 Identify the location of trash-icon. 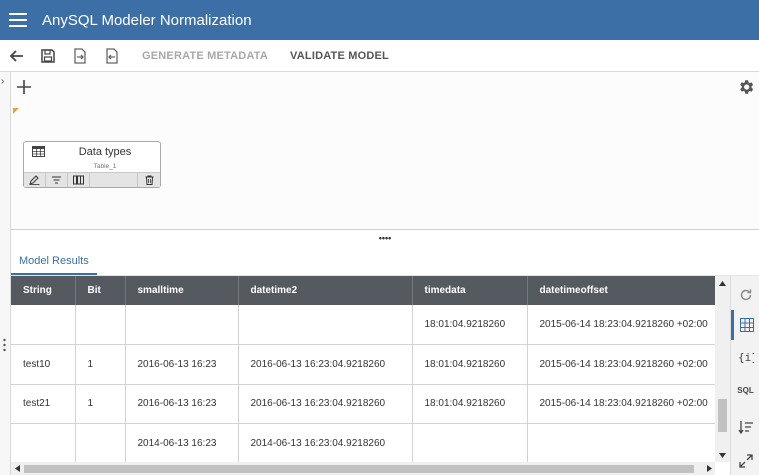
(149, 180).